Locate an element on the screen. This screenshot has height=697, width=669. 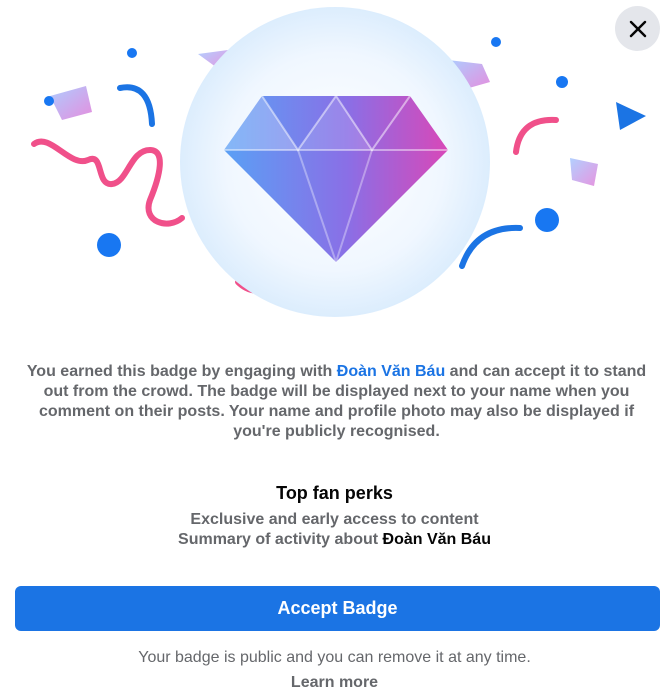
perk-item-name: Đoàn Văn Báu is located at coordinates (436, 539).